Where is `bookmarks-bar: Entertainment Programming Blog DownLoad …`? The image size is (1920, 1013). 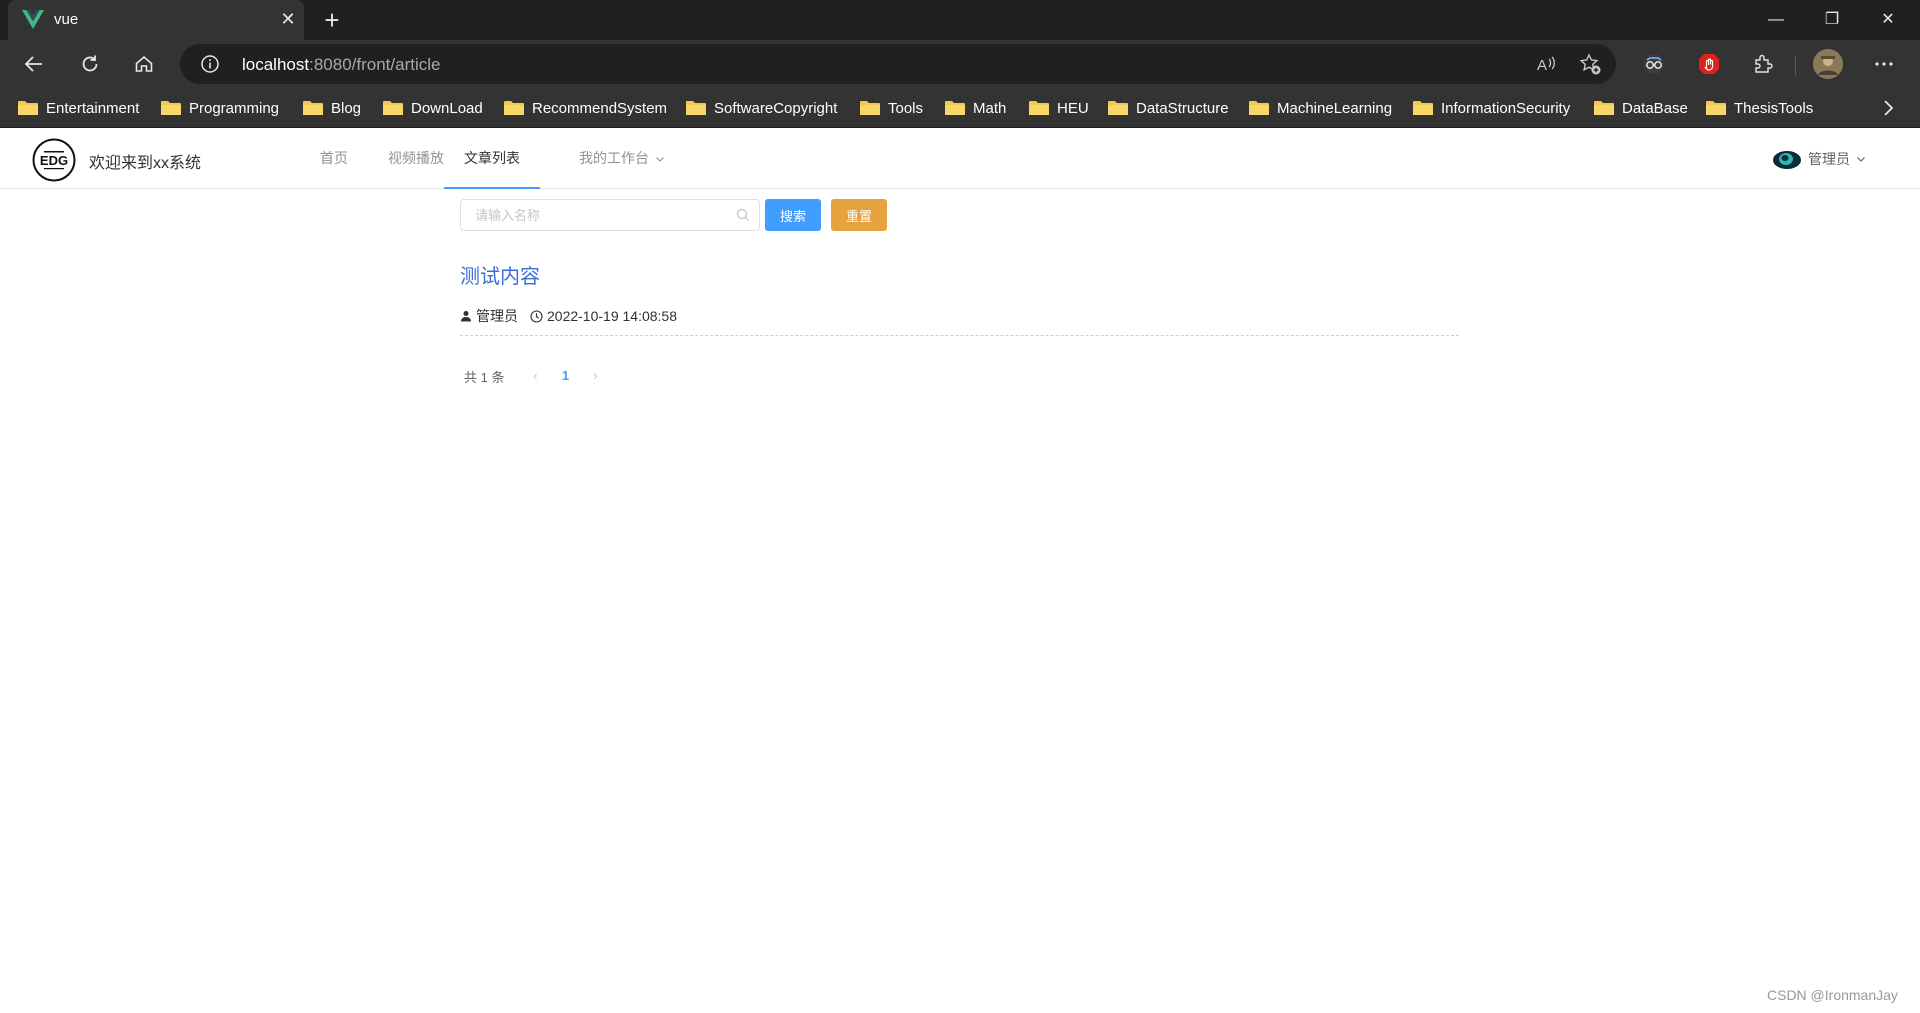 bookmarks-bar: Entertainment Programming Blog DownLoad … is located at coordinates (960, 108).